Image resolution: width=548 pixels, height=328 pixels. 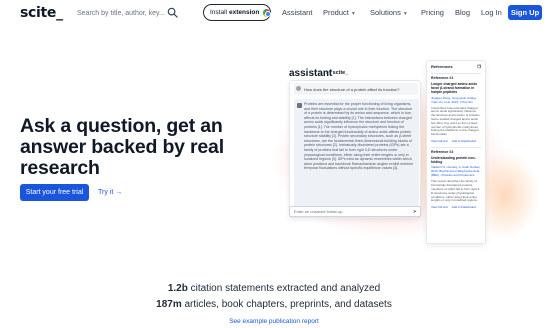 What do you see at coordinates (218, 12) in the screenshot?
I see `install-label: Install` at bounding box center [218, 12].